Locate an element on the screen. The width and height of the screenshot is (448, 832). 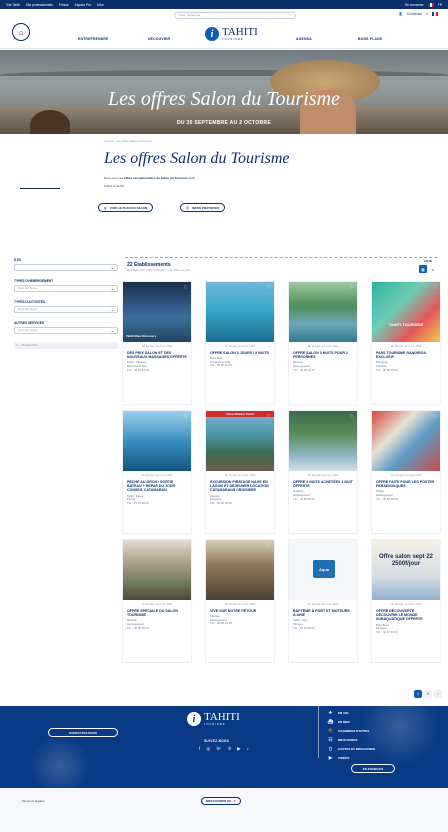
facebook-icon: f is located at coordinates (199, 749).